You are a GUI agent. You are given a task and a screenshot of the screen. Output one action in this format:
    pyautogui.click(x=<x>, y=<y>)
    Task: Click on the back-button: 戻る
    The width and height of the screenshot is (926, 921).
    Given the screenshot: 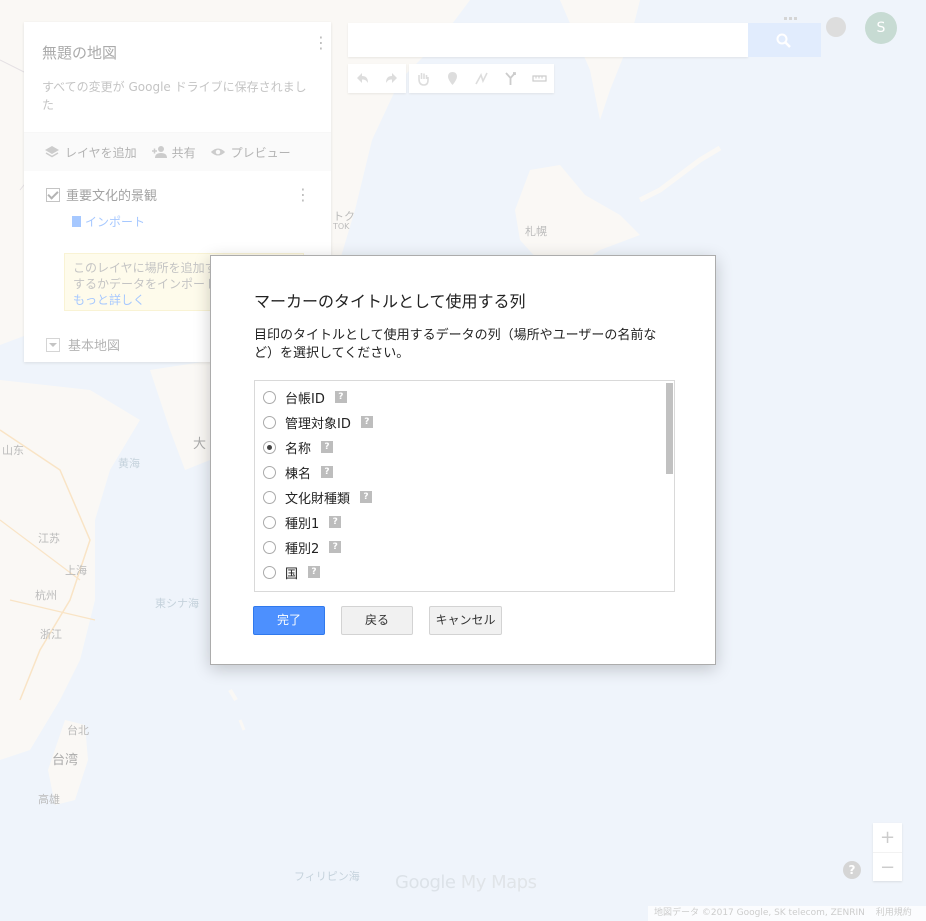 What is the action you would take?
    pyautogui.click(x=377, y=620)
    